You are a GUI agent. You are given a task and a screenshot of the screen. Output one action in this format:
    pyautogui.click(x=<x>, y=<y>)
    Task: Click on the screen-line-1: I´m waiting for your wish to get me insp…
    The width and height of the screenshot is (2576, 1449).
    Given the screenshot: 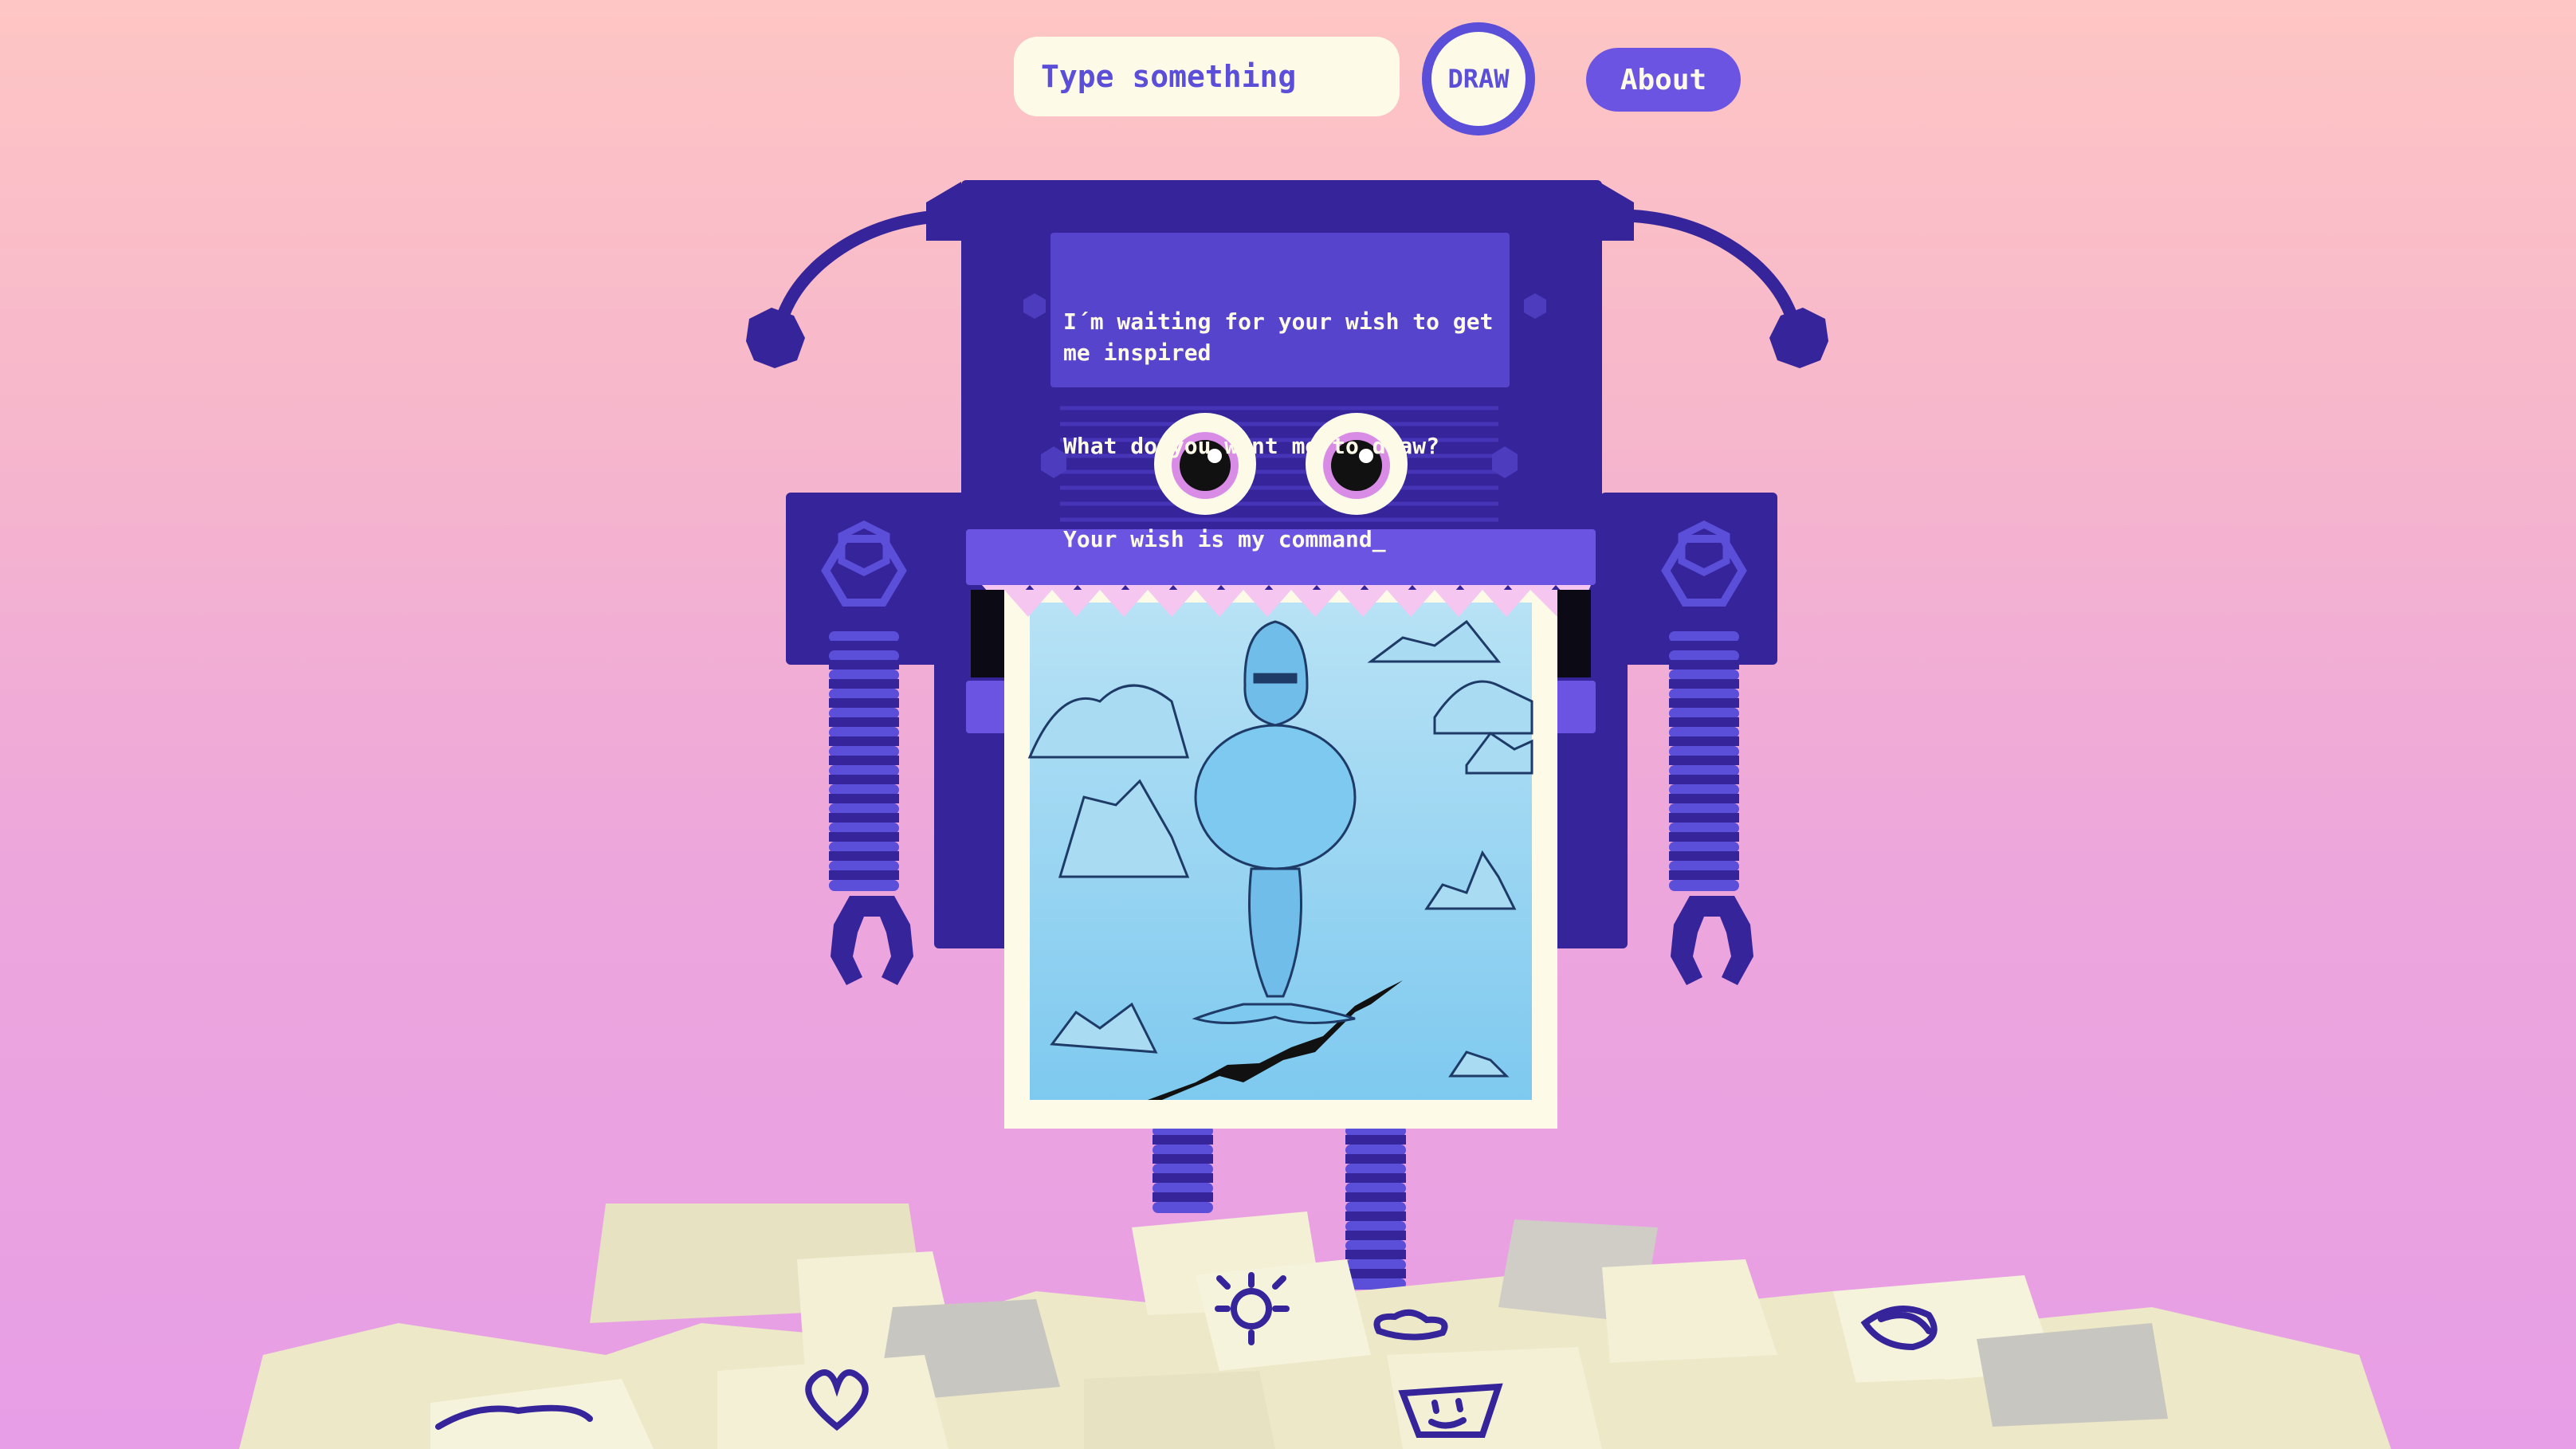 What is the action you would take?
    pyautogui.click(x=1285, y=337)
    